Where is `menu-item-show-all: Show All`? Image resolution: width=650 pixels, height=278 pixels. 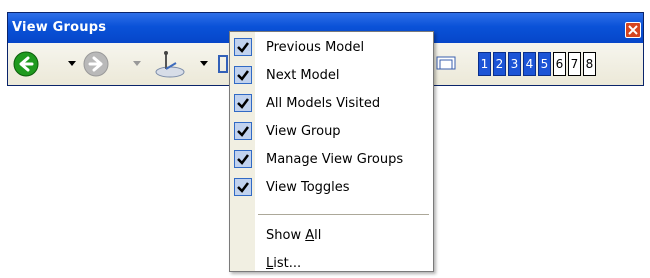
menu-item-show-all: Show All is located at coordinates (331, 236).